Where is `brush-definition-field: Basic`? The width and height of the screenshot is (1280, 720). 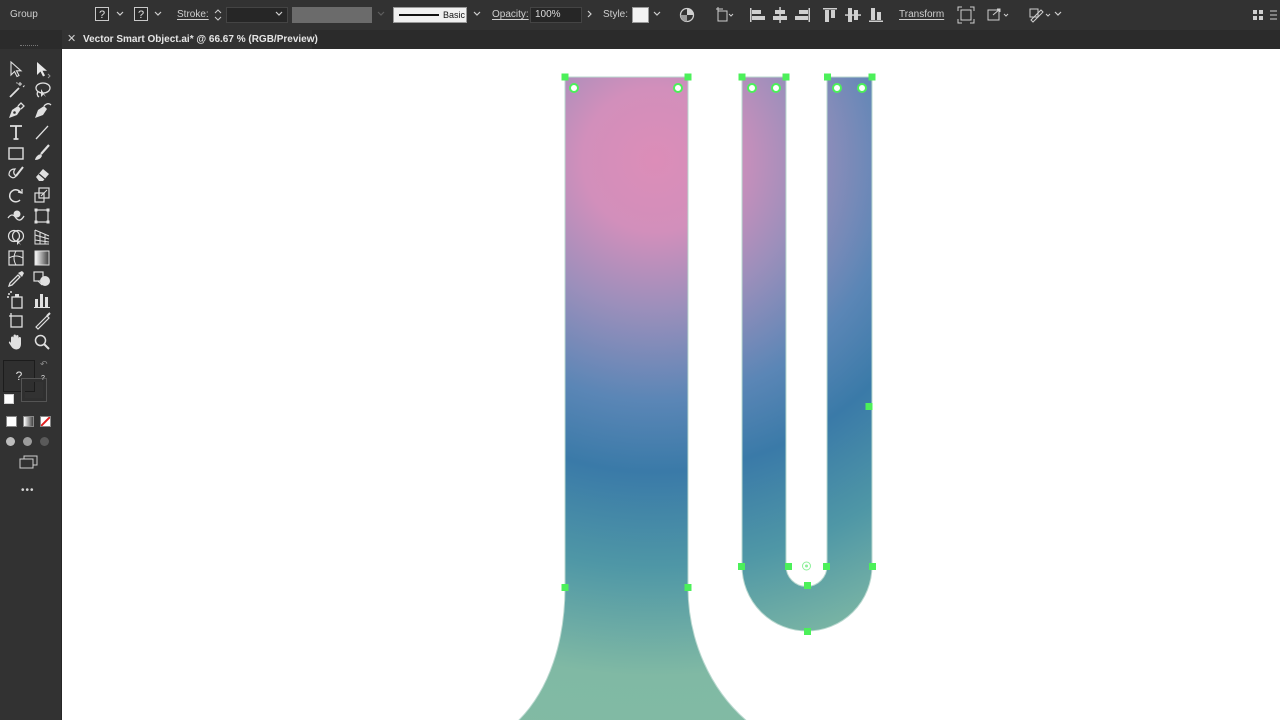
brush-definition-field: Basic is located at coordinates (430, 15).